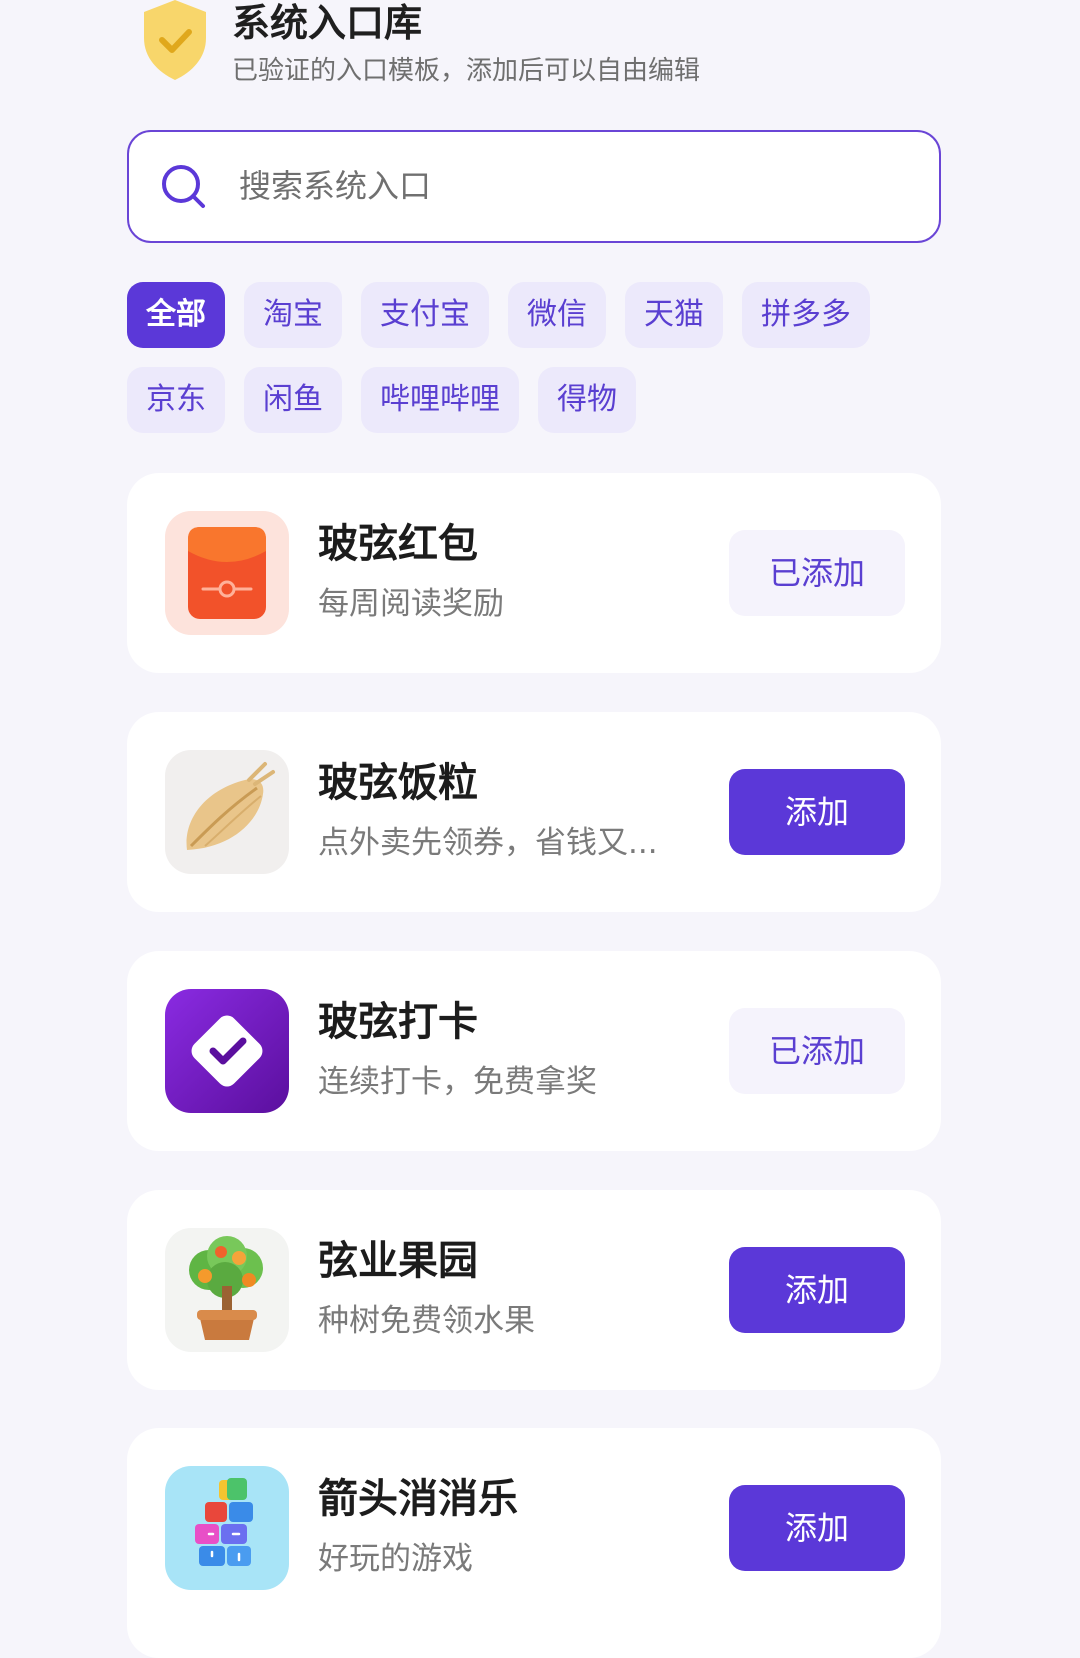 This screenshot has width=1080, height=1658. Describe the element at coordinates (227, 1290) in the screenshot. I see `fruit-tree-icon` at that location.